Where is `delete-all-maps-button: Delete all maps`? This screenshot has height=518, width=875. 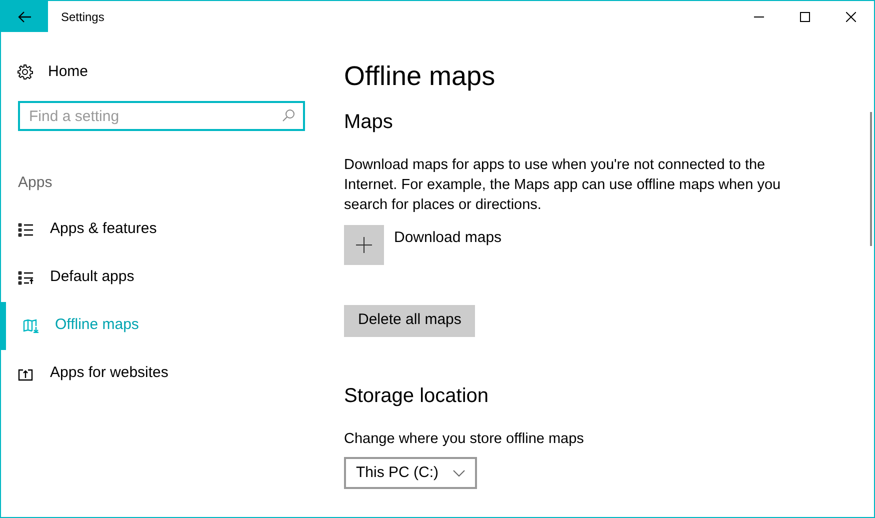 delete-all-maps-button: Delete all maps is located at coordinates (410, 320).